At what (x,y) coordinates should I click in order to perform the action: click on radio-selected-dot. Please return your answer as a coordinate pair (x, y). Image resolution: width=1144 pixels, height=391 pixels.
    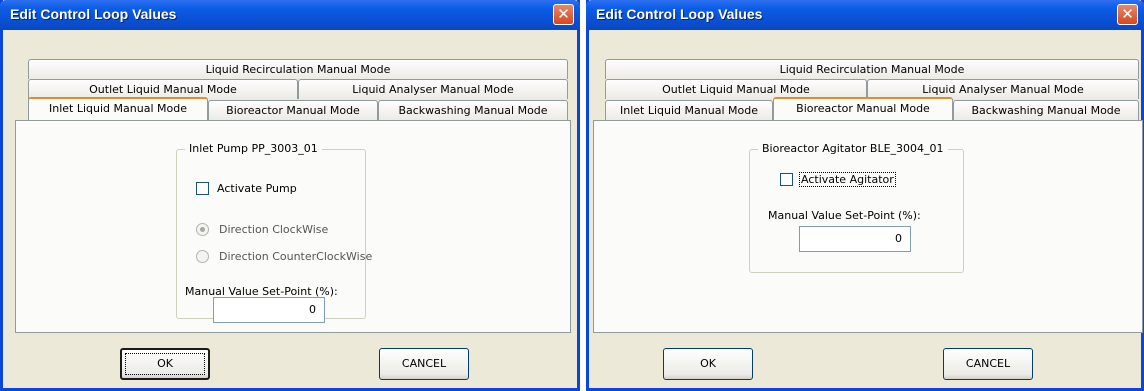
    Looking at the image, I should click on (202, 229).